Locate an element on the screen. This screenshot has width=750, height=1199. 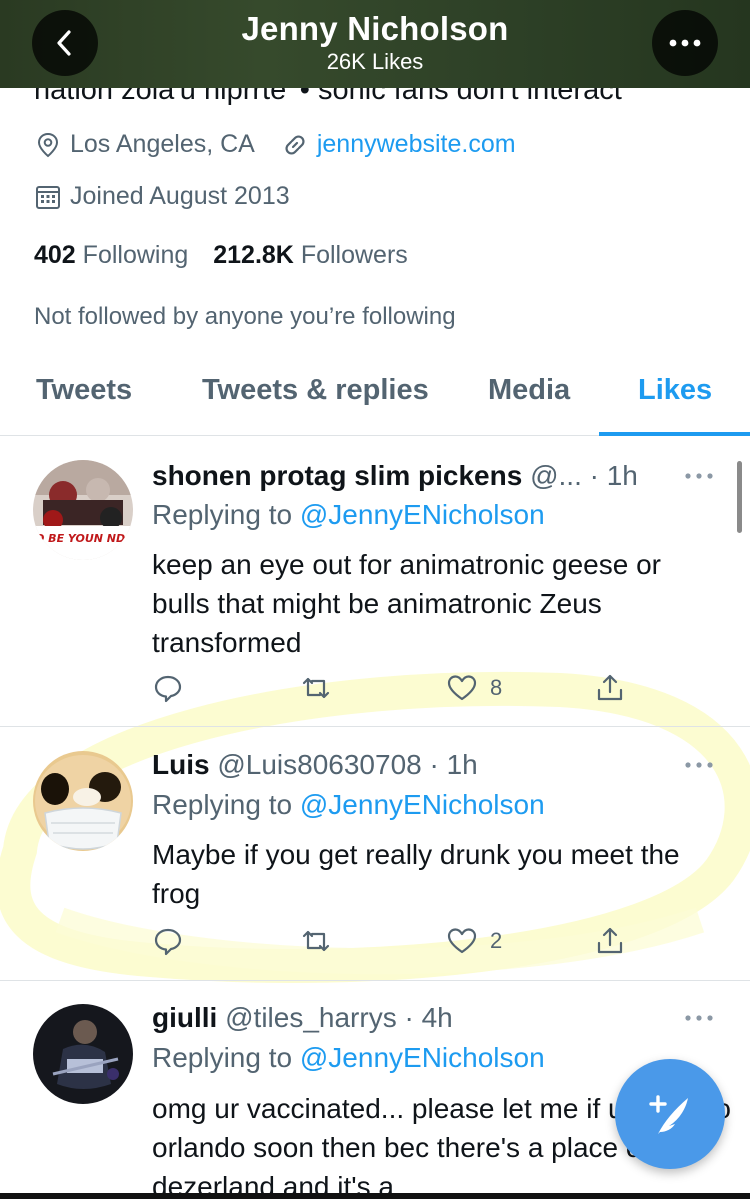
header-likes-count: 26K Likes is located at coordinates (375, 61).